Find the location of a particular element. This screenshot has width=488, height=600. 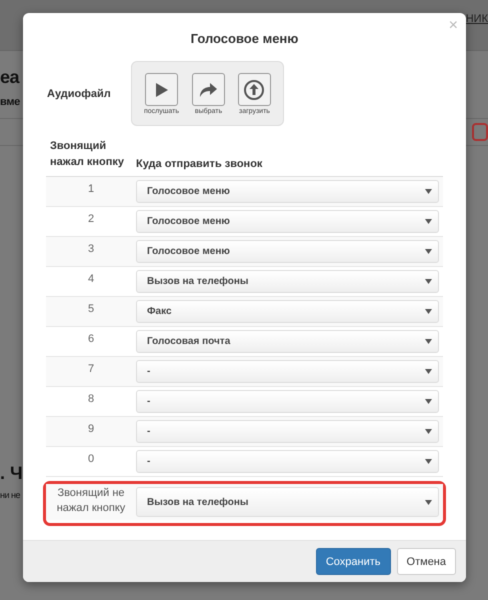

dialog-title: Голосовое меню is located at coordinates (245, 38).